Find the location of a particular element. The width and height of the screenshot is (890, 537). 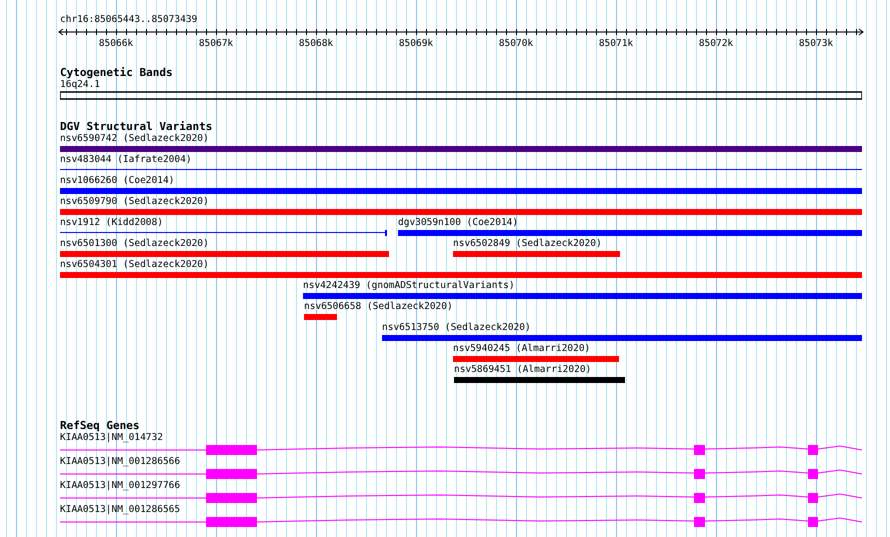

gene-label: KIAA0513|NM_001297766 is located at coordinates (120, 486).